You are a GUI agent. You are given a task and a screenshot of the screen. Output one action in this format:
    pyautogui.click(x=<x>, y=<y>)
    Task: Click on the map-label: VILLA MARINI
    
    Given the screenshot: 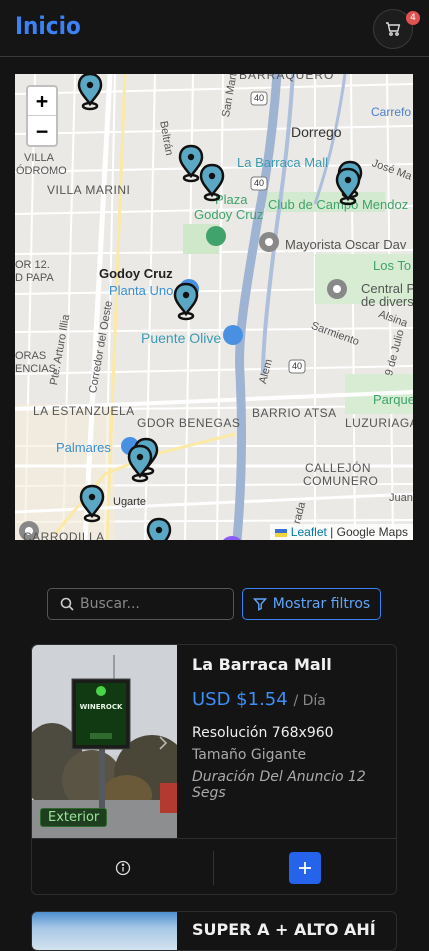 What is the action you would take?
    pyautogui.click(x=89, y=190)
    